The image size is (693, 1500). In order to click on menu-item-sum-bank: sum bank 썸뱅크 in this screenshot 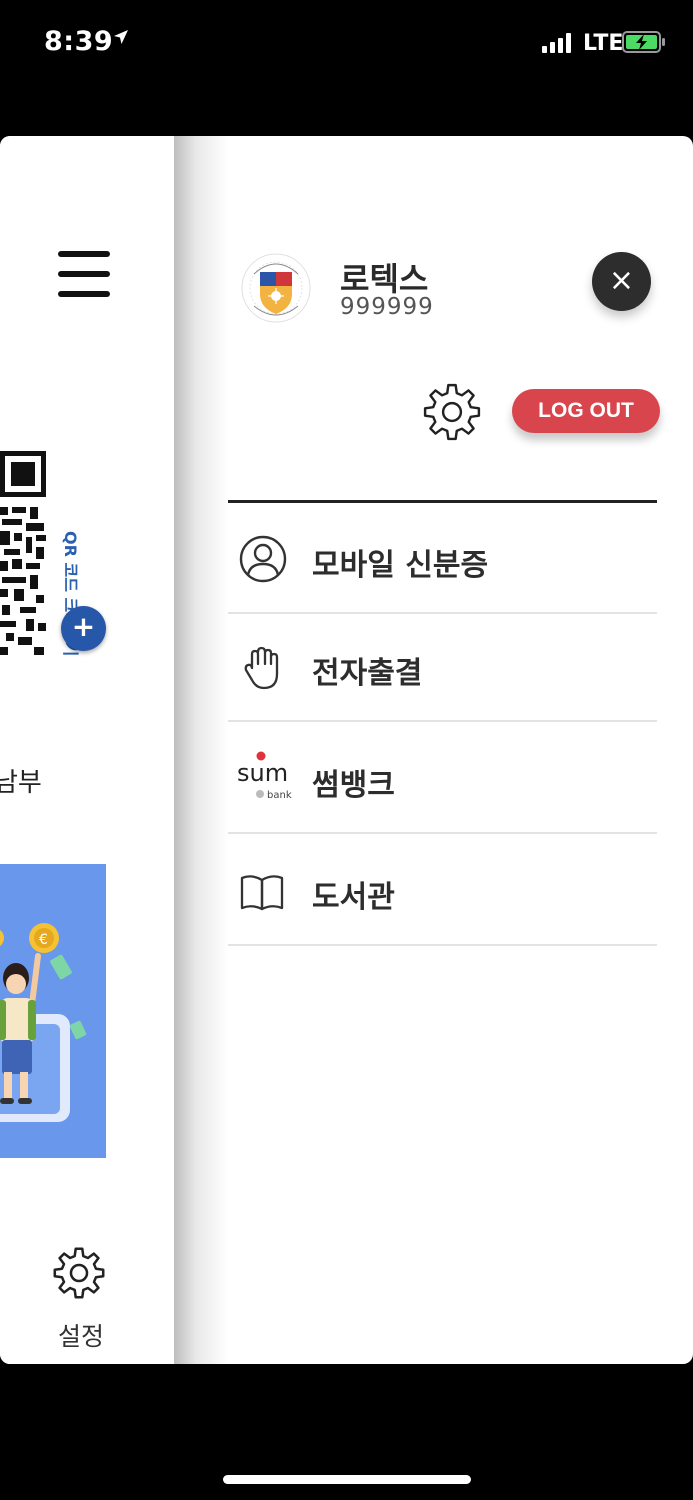, I will do `click(442, 780)`.